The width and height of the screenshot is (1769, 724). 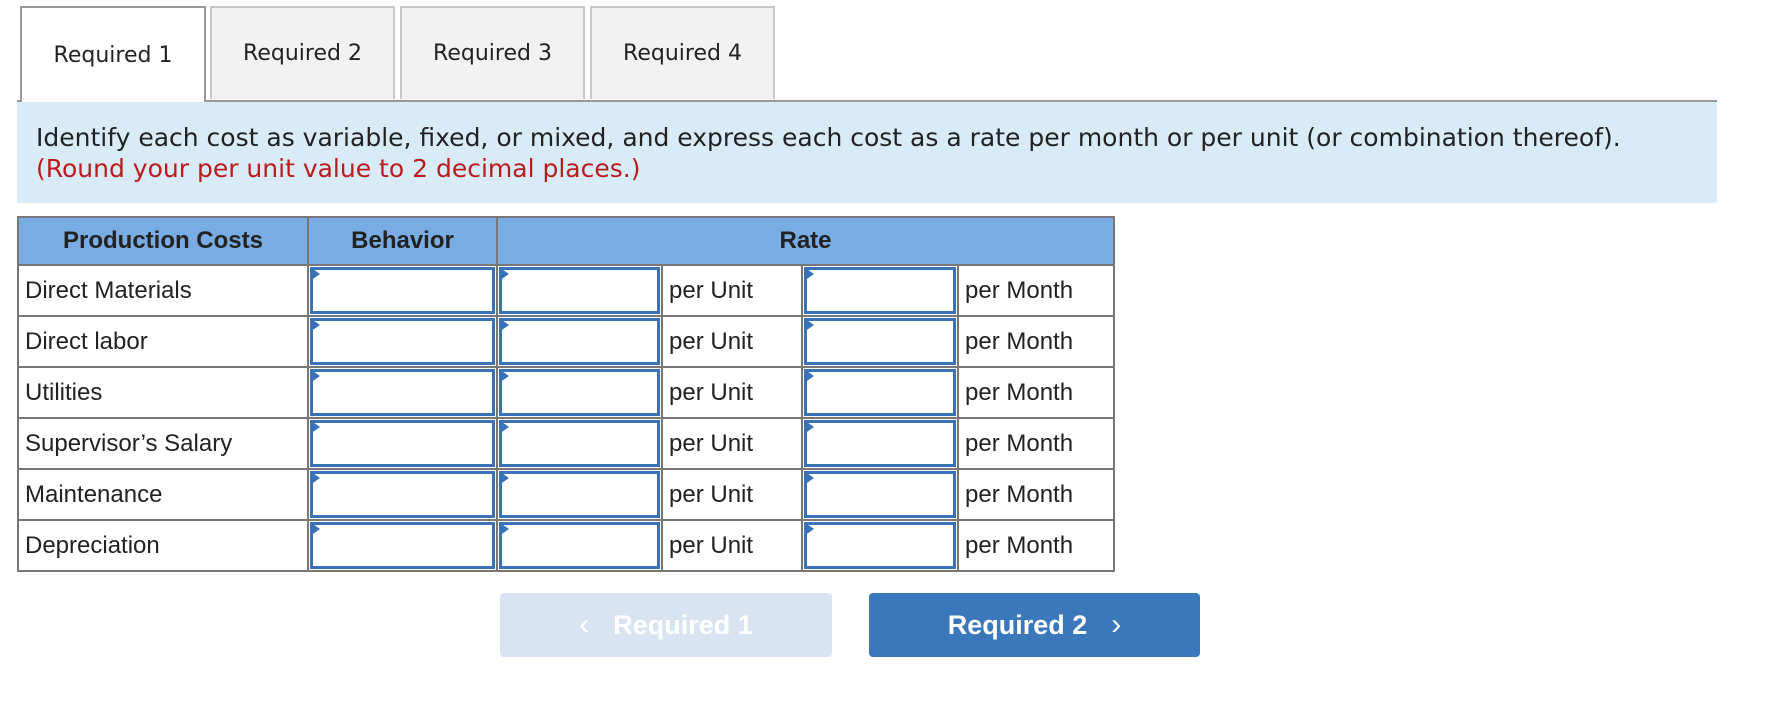 I want to click on tab-required-1: Required 1, so click(x=113, y=54).